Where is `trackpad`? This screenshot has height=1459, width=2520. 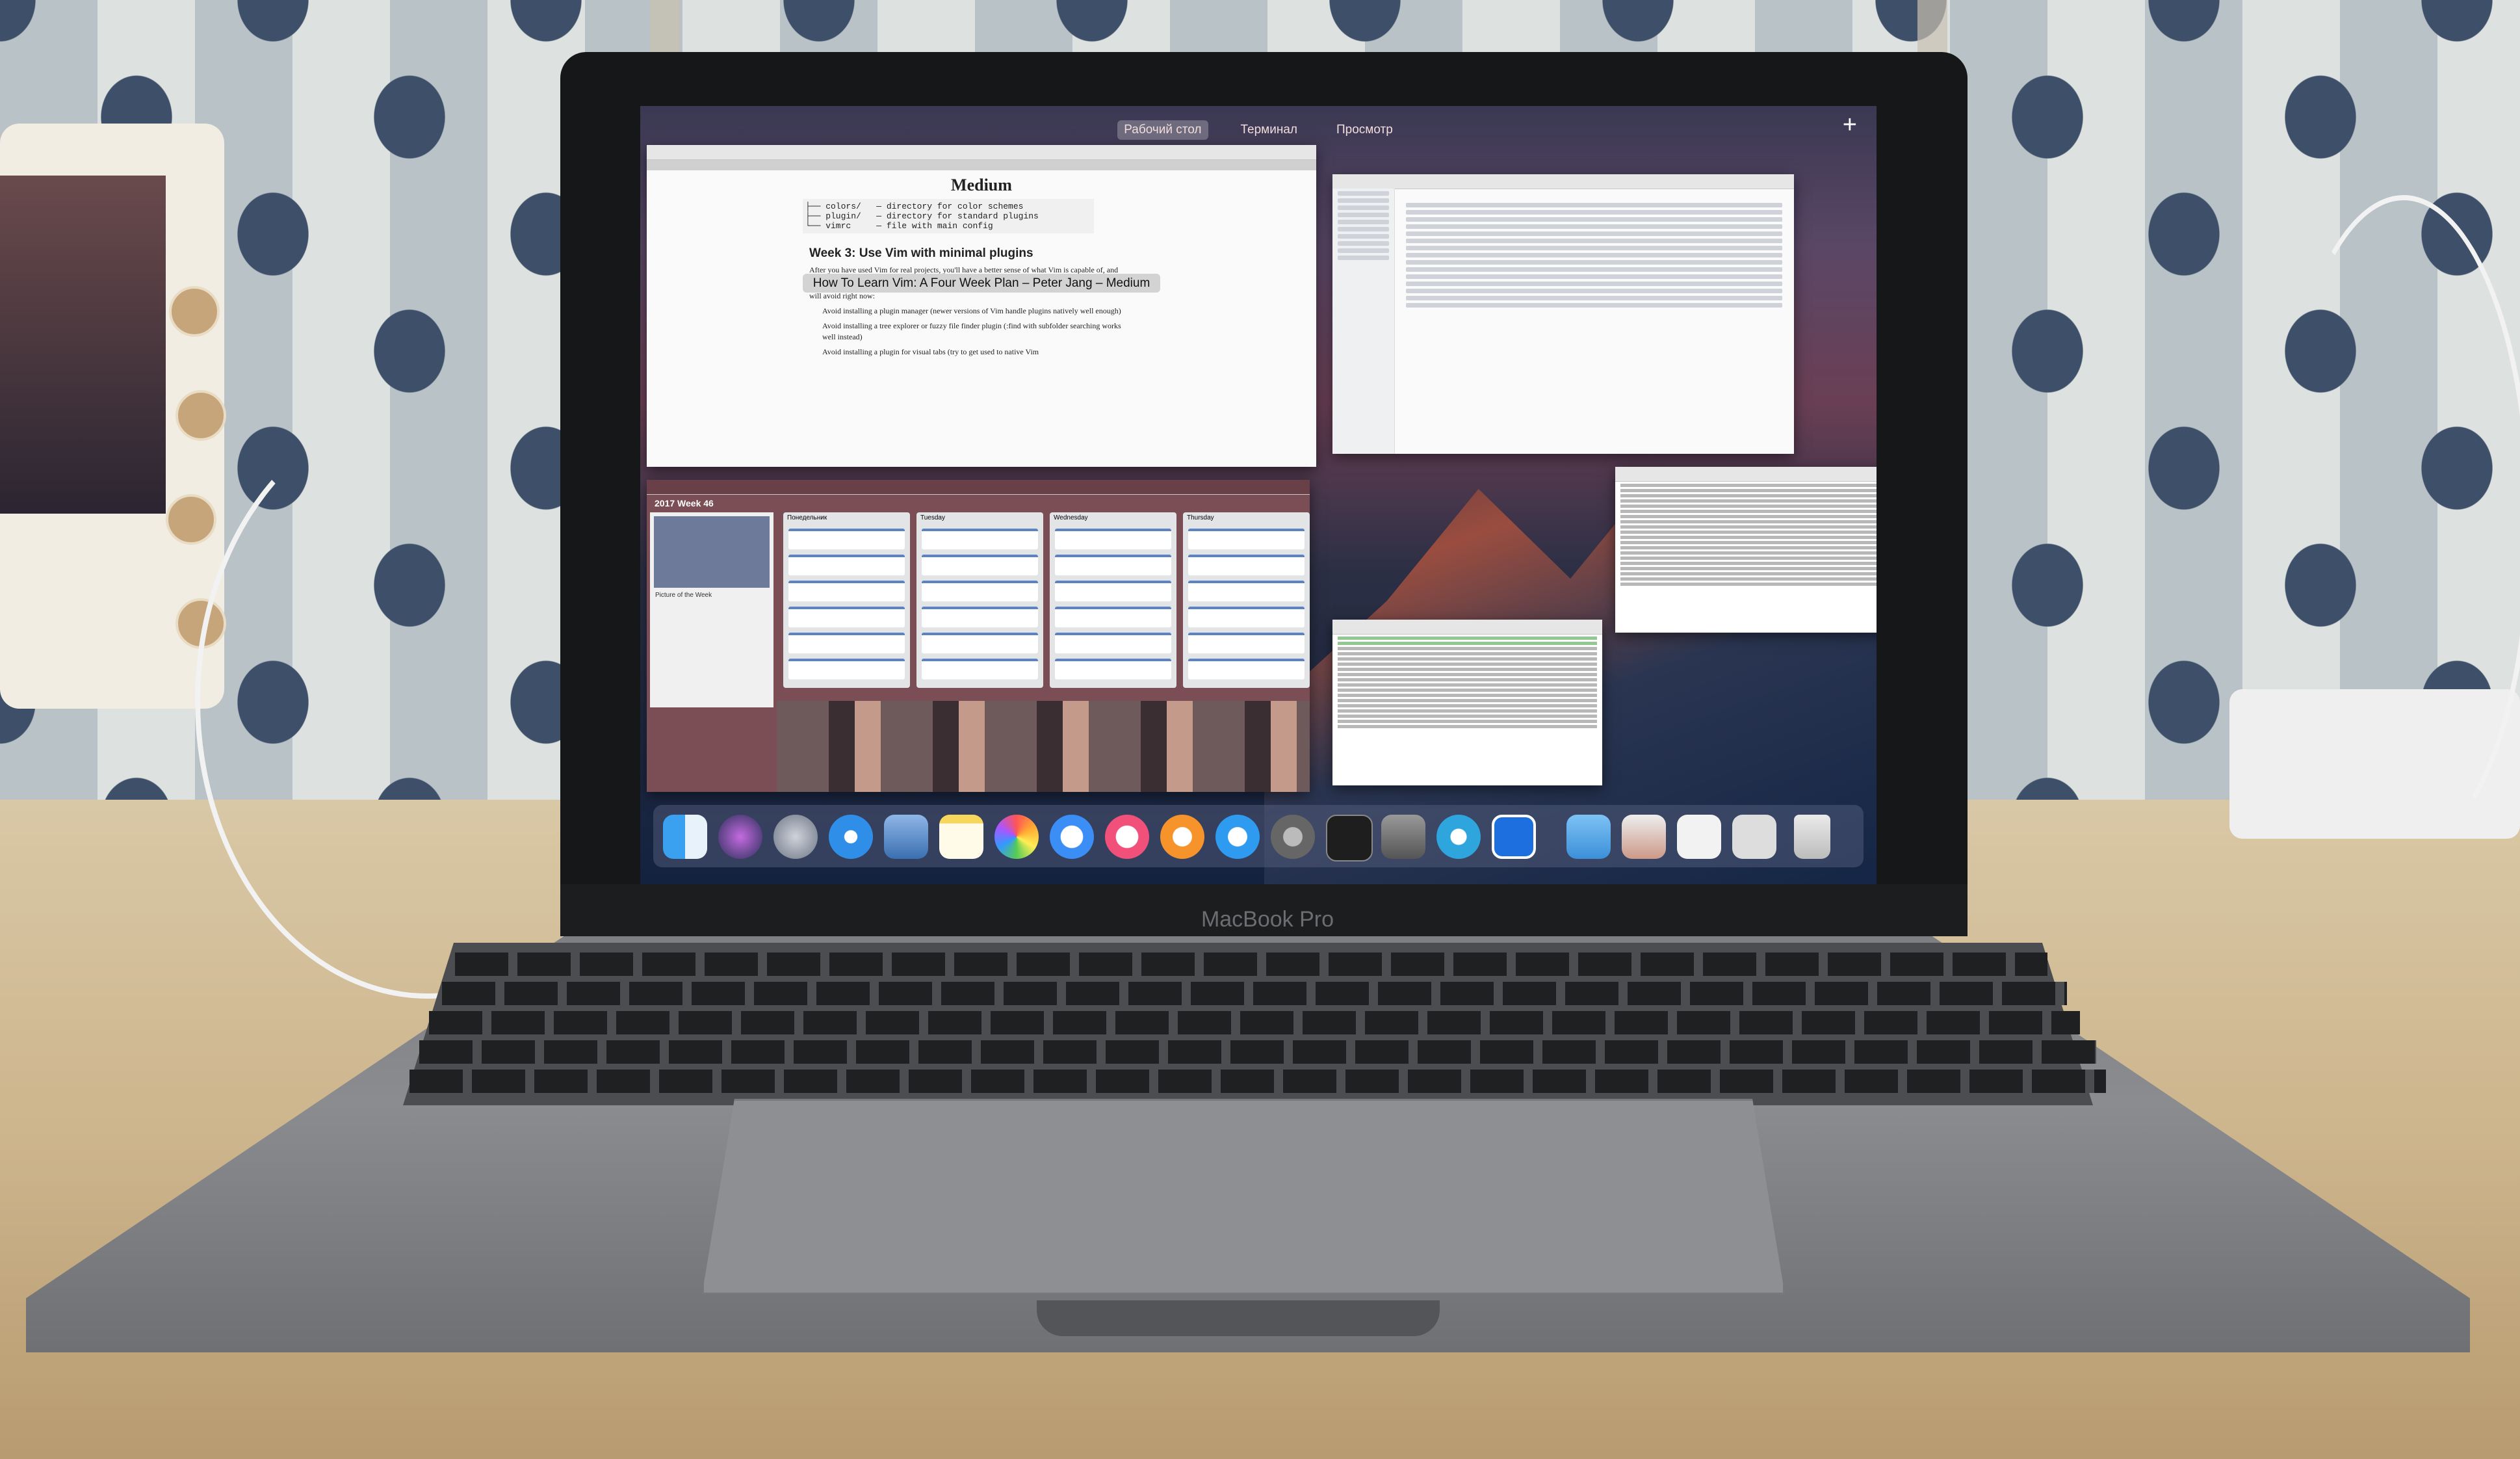
trackpad is located at coordinates (1243, 1197).